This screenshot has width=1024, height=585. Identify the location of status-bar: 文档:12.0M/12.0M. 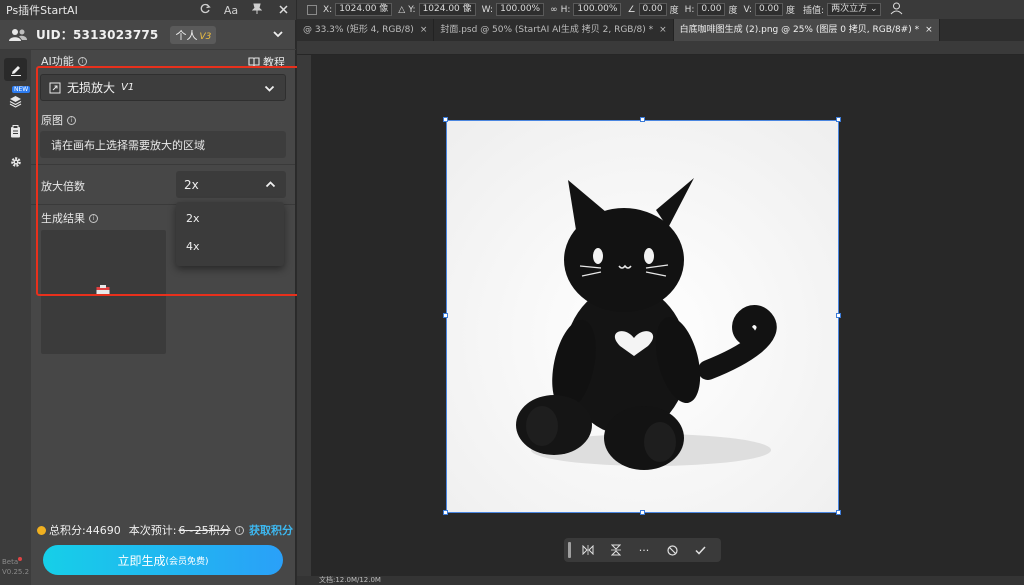
(660, 580).